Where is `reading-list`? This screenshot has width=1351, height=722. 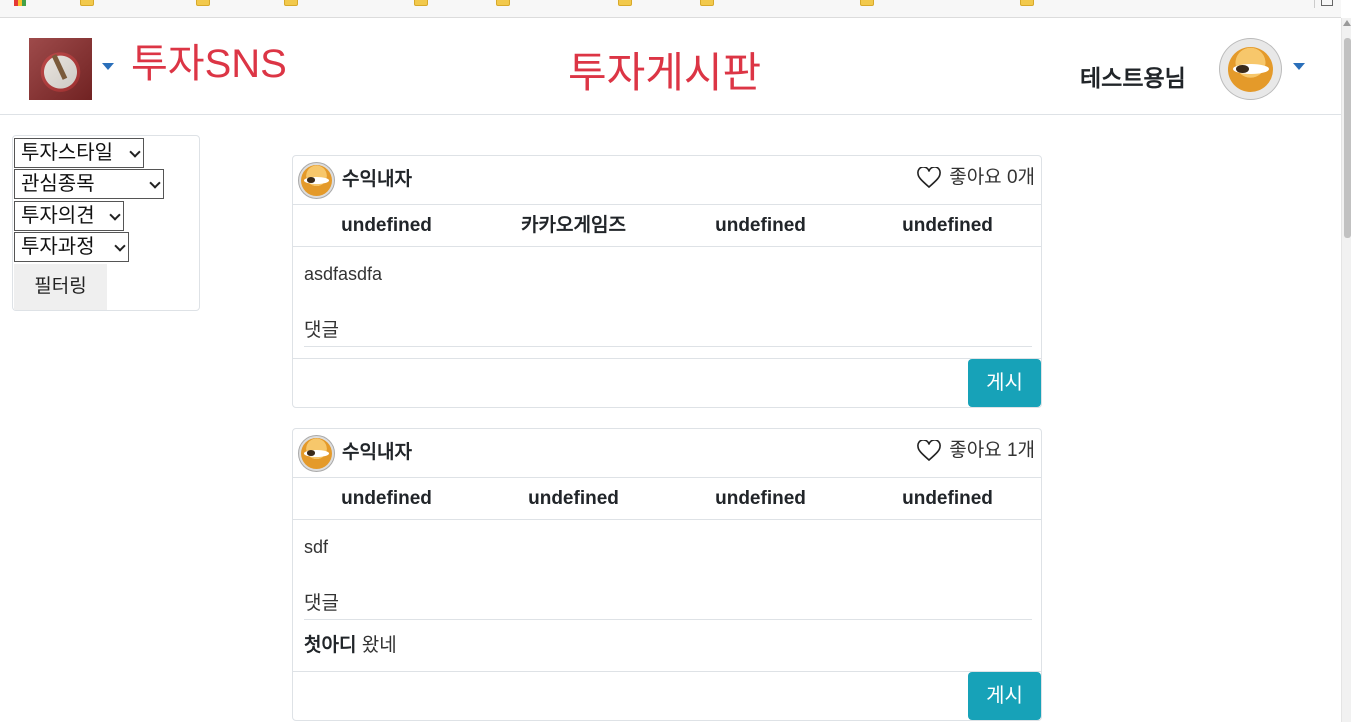
reading-list is located at coordinates (1323, 4).